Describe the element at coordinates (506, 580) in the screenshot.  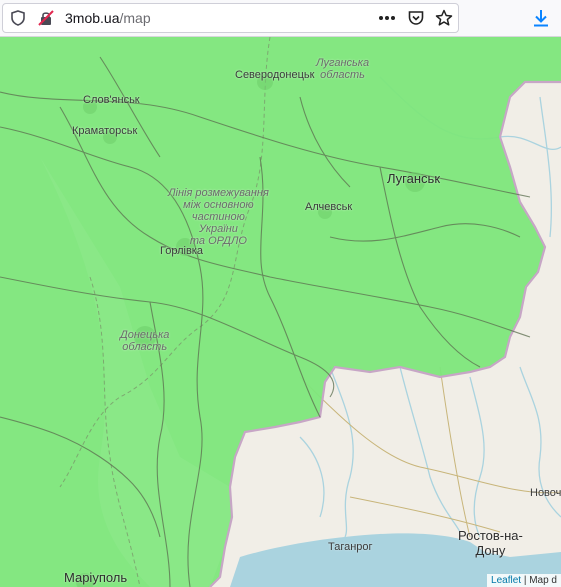
I see `leaflet-link: Leaflet` at that location.